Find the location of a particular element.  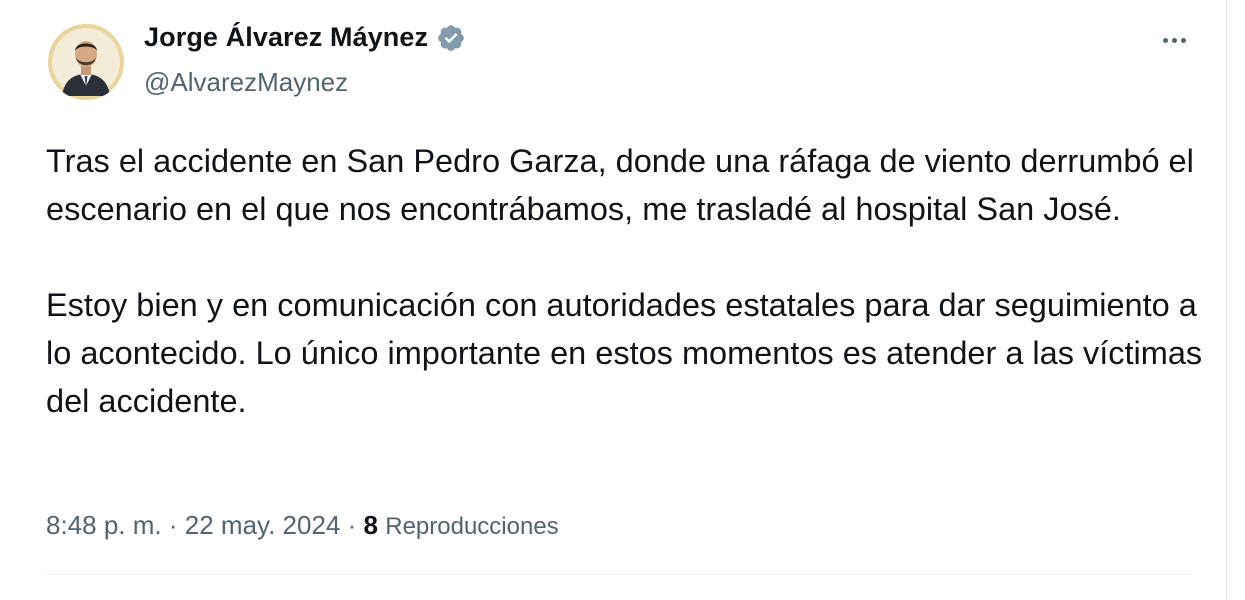

profile-photo-icon is located at coordinates (86, 62).